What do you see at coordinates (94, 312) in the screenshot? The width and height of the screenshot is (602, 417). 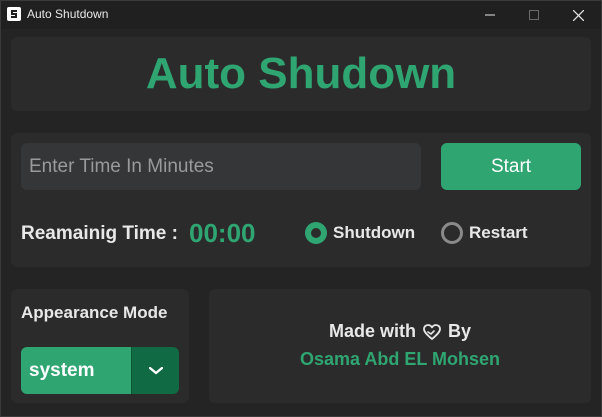 I see `appearance-mode-label: Appearance Mode` at bounding box center [94, 312].